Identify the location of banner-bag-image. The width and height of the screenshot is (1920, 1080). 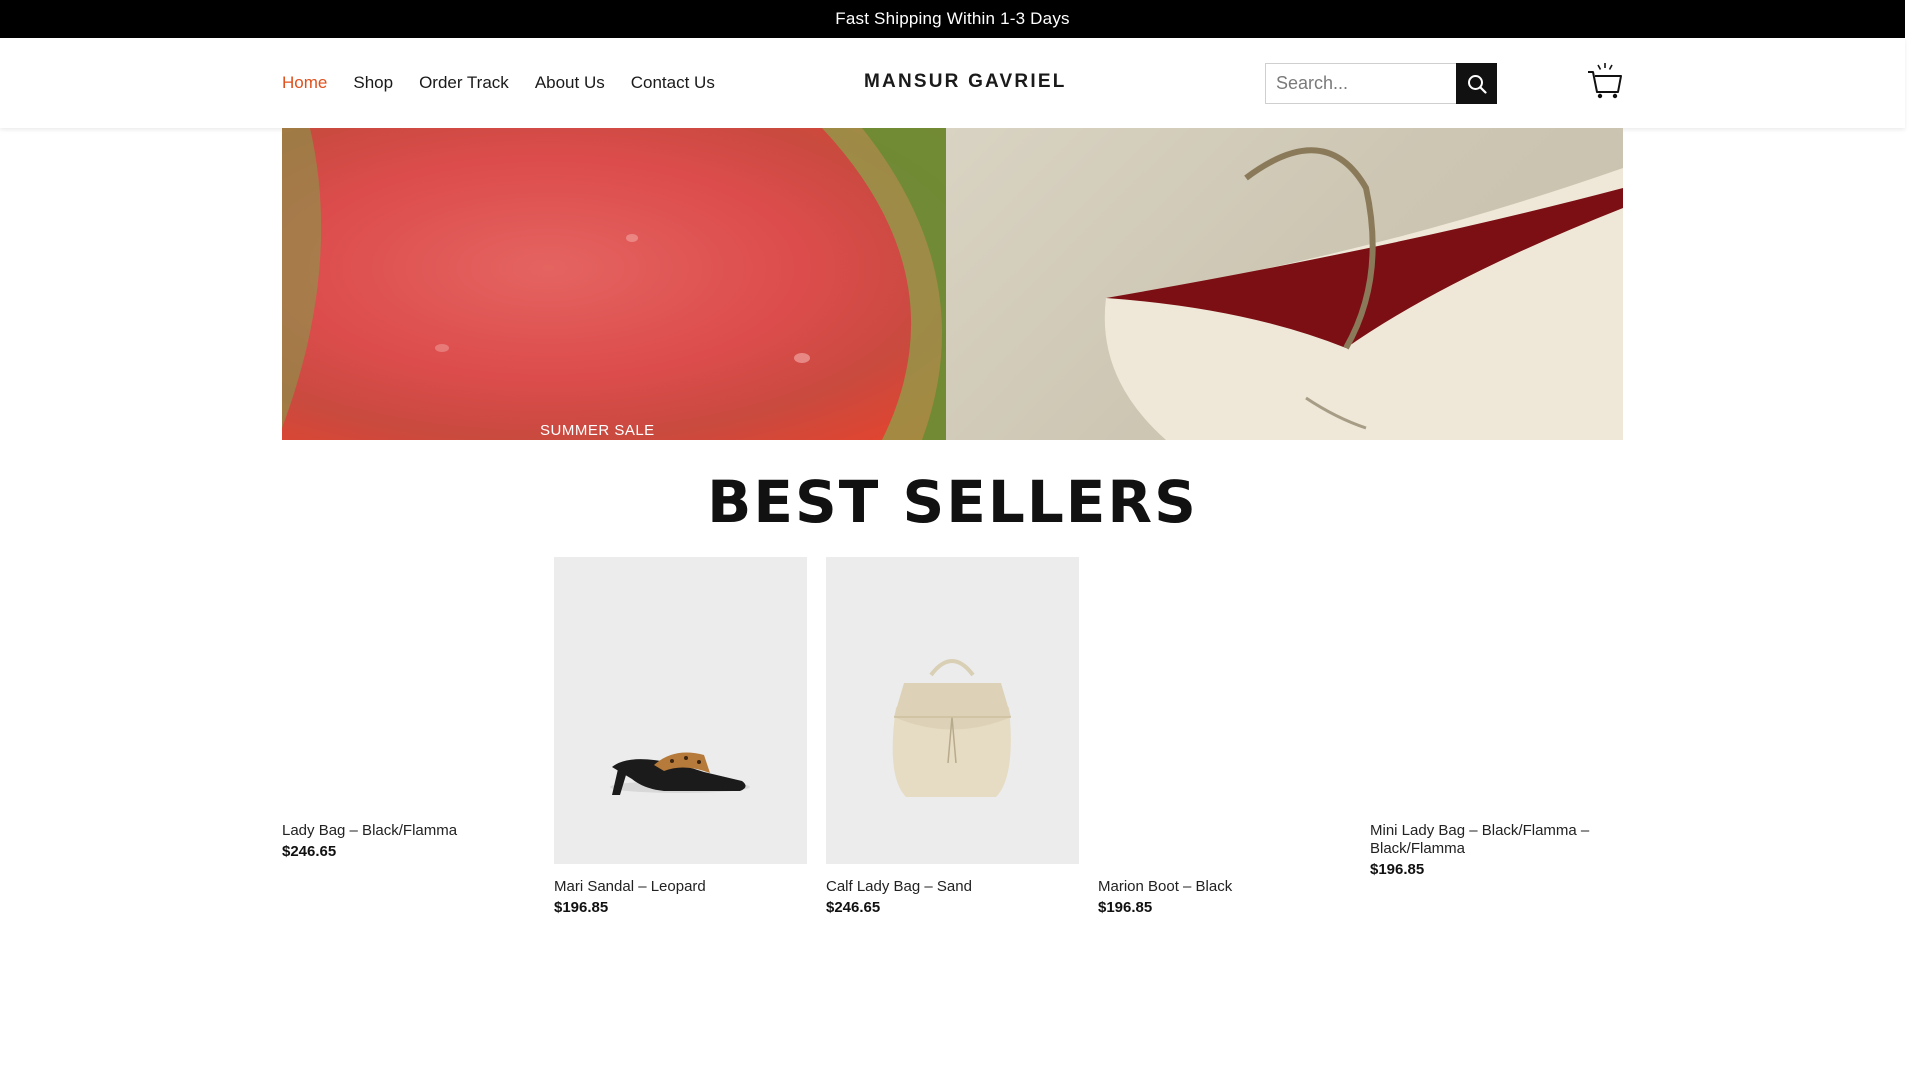
(1284, 284).